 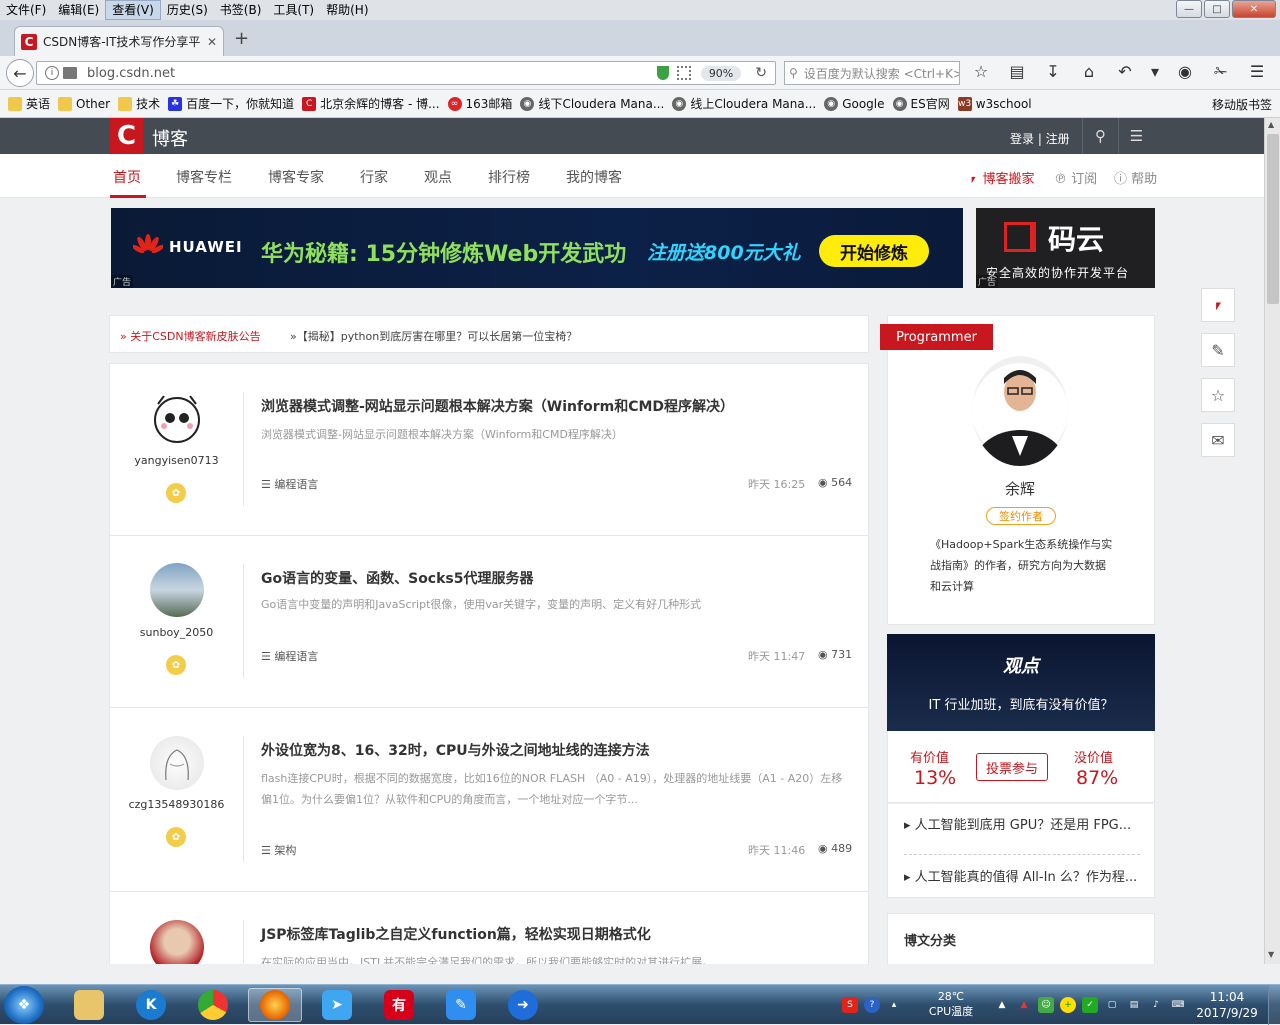 I want to click on chat-icon: ◉, so click(x=1185, y=71).